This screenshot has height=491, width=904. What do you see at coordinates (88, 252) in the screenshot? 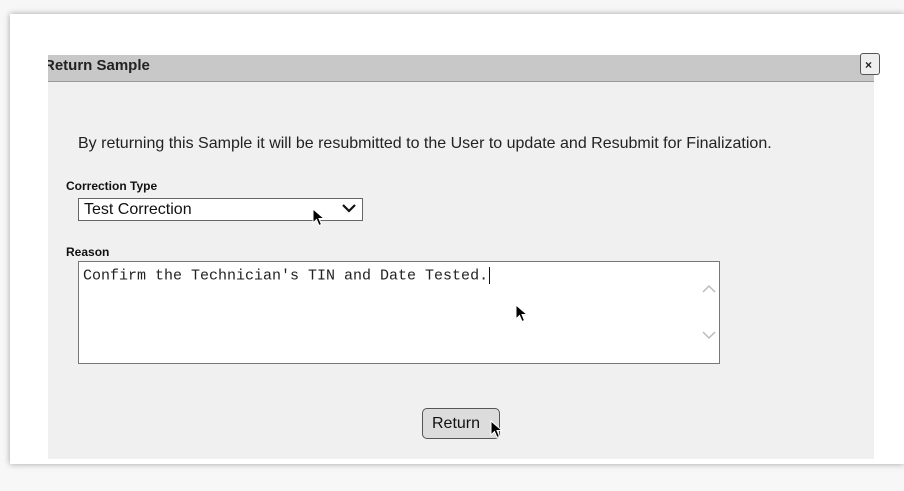
I see `reason-label: Reason` at bounding box center [88, 252].